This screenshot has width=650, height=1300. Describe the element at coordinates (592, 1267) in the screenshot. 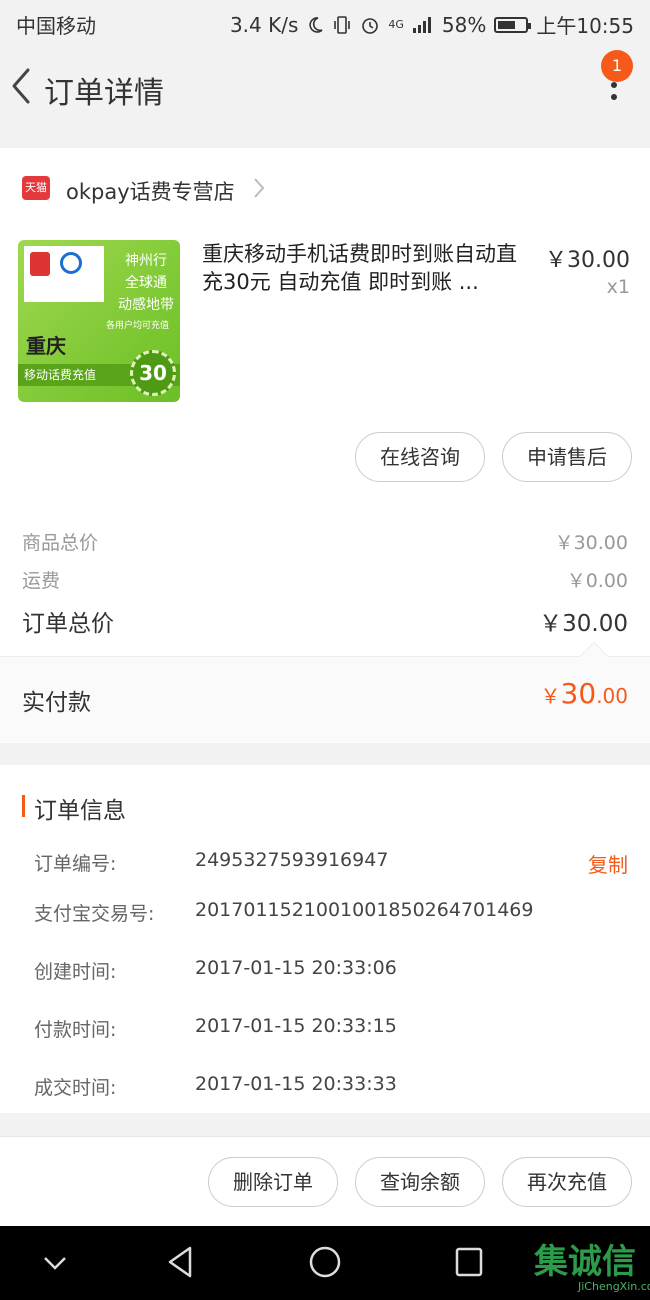

I see `watermark-logo: 集诚信 JiChengXin.com` at that location.